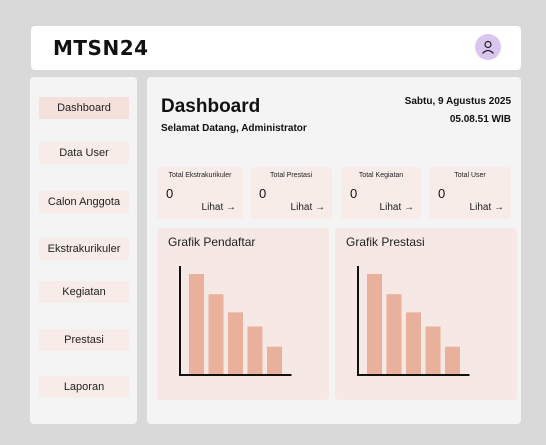 Image resolution: width=546 pixels, height=445 pixels. I want to click on chart-prestasi, so click(413, 321).